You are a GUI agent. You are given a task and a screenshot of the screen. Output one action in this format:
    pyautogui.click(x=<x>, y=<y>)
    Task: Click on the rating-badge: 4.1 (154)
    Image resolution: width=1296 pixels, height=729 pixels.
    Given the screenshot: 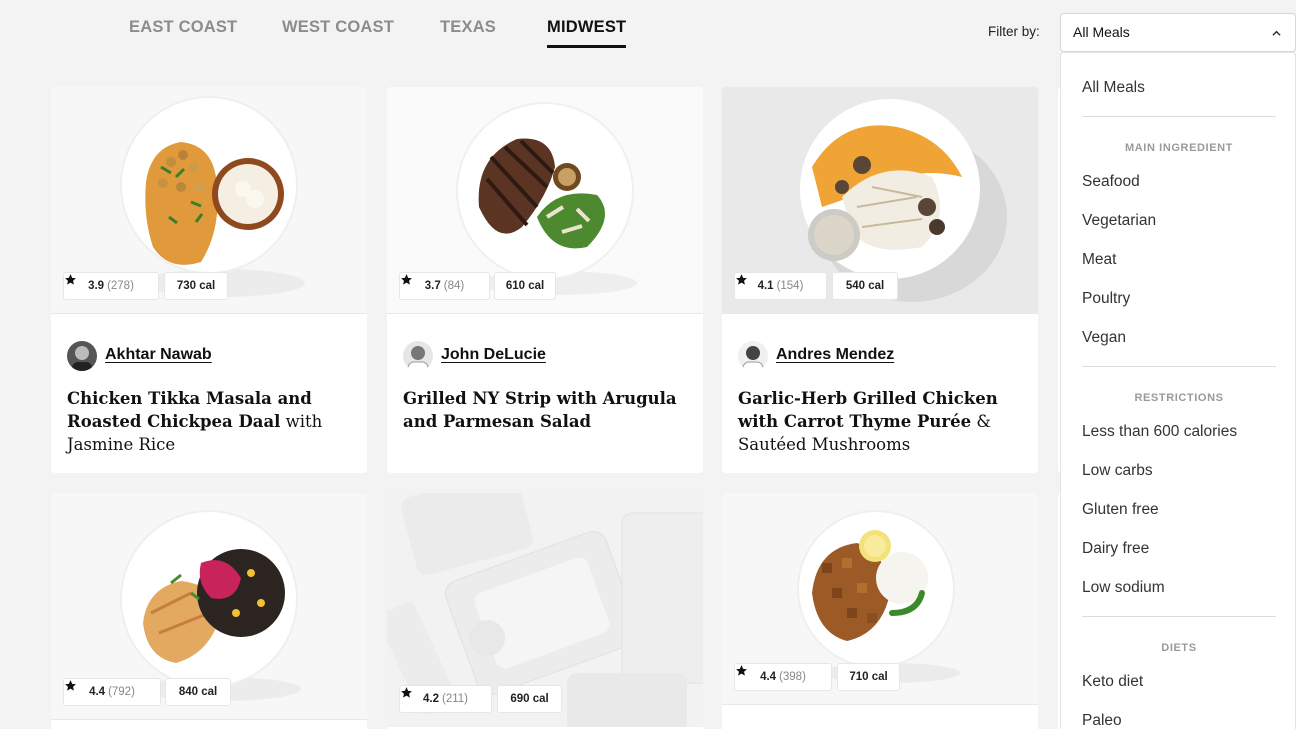 What is the action you would take?
    pyautogui.click(x=780, y=286)
    